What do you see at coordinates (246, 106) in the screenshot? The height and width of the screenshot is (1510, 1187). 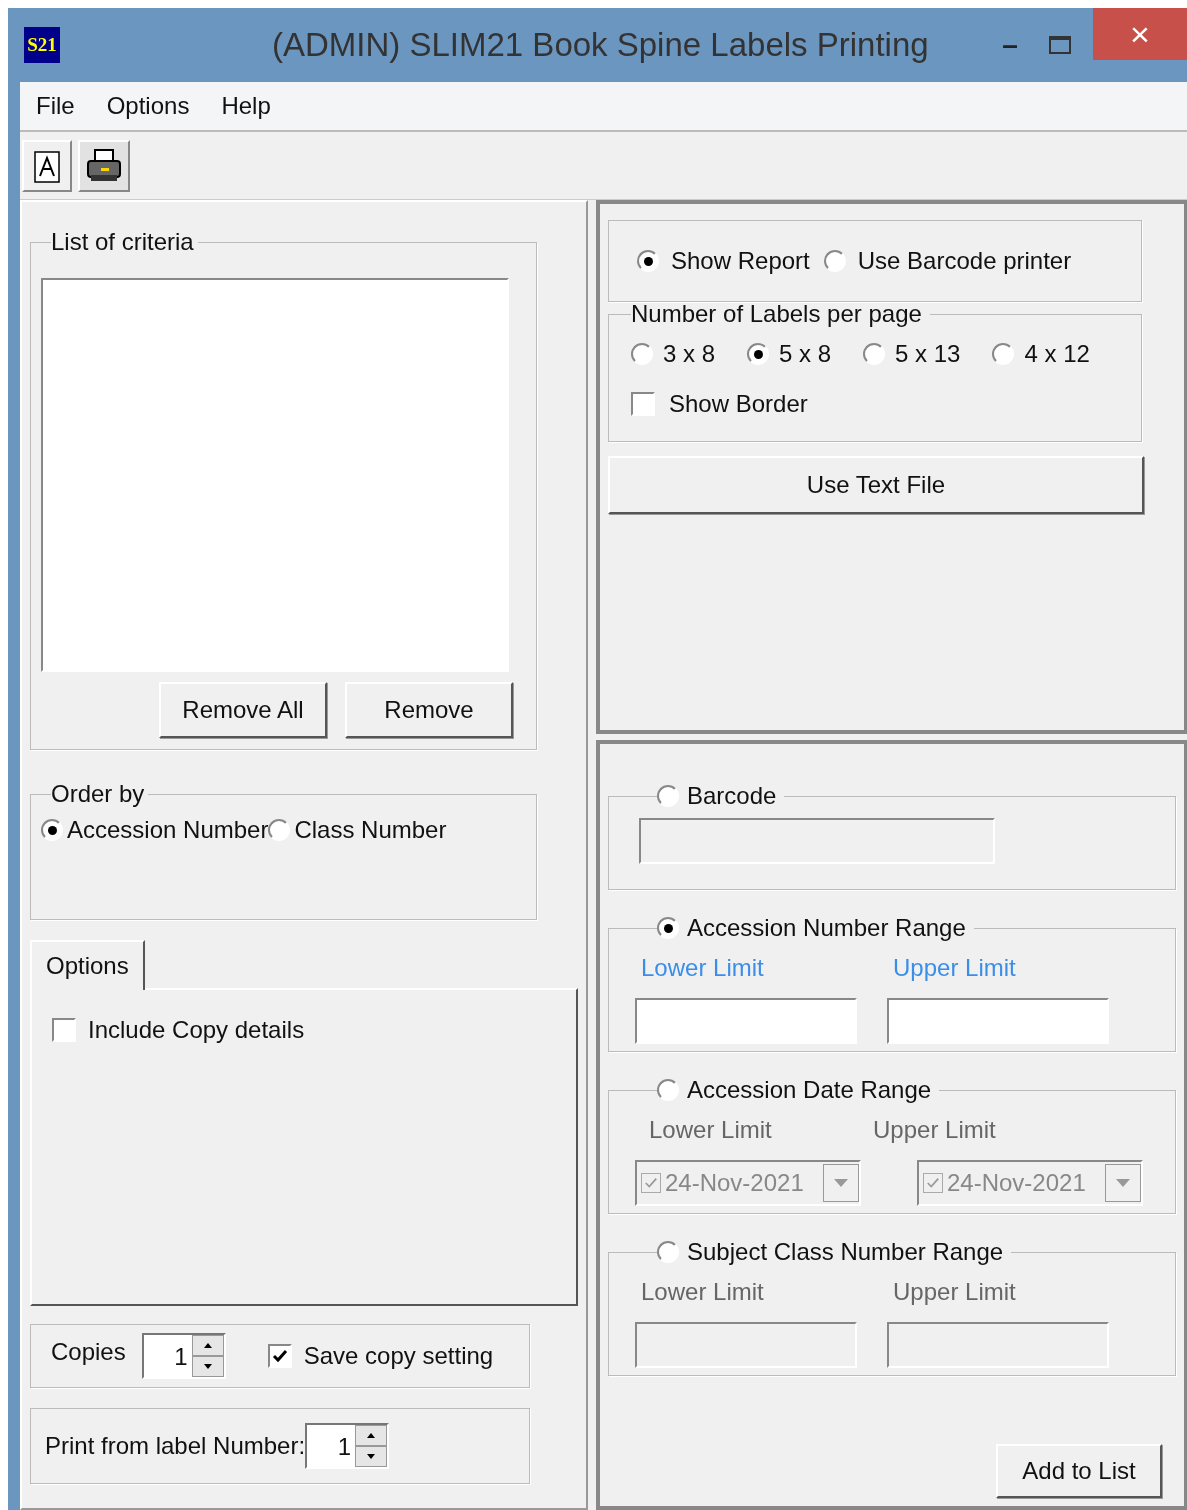 I see `menu-item: Help` at bounding box center [246, 106].